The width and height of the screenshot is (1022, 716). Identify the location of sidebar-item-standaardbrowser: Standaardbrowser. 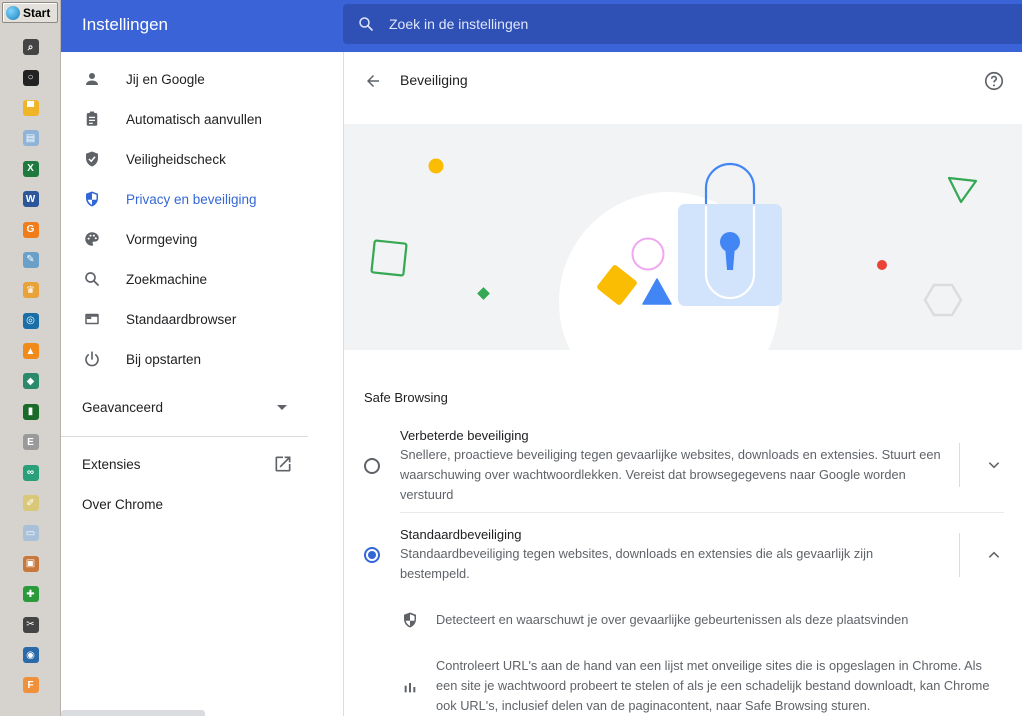
(202, 319).